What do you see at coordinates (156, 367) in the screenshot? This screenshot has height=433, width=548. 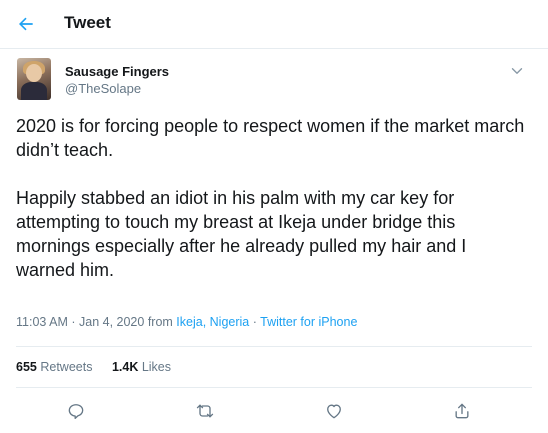 I see `likes-label: Likes` at bounding box center [156, 367].